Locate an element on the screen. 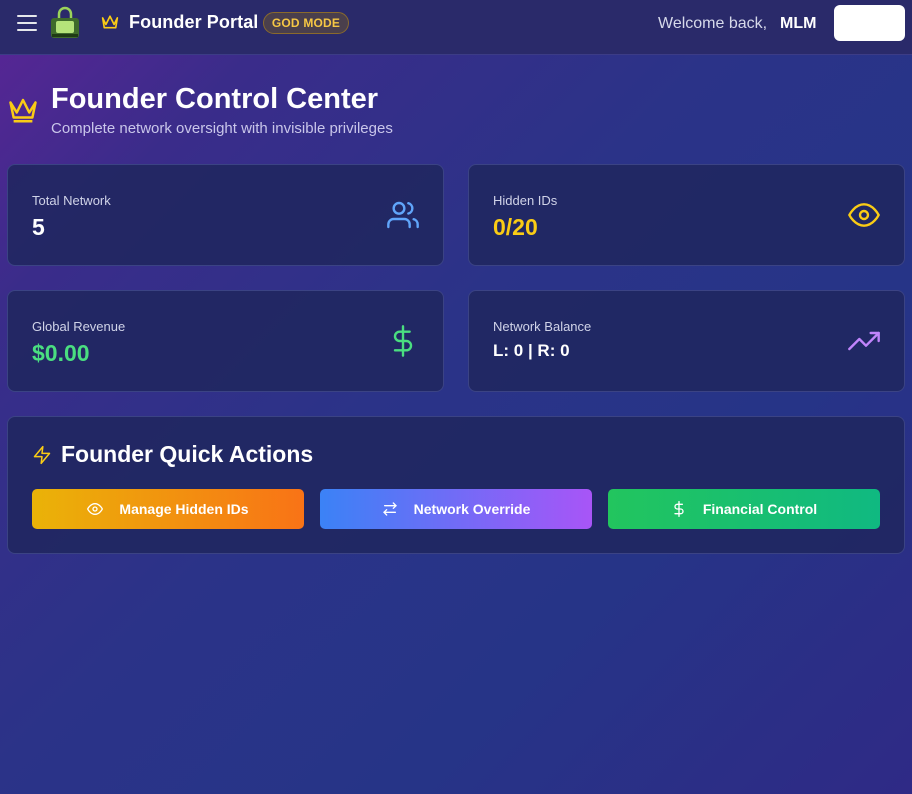 The width and height of the screenshot is (912, 794). stat-card-network-balance: Network Balance L: 0 | R: 0 is located at coordinates (686, 341).